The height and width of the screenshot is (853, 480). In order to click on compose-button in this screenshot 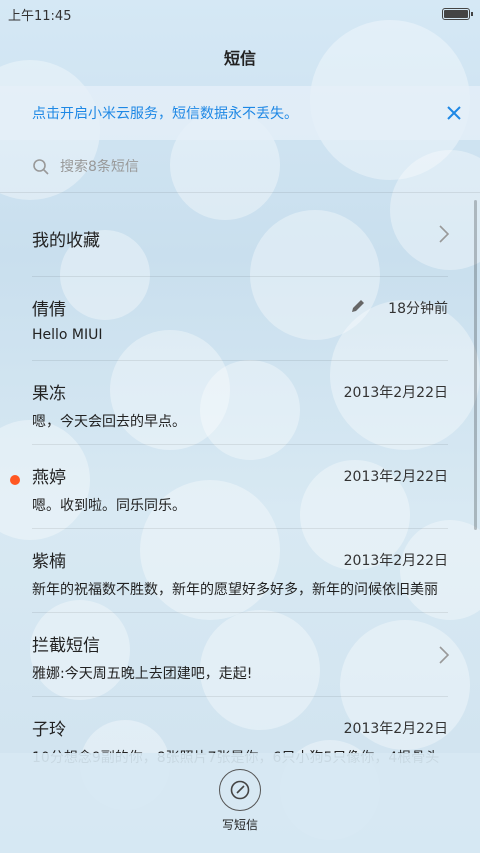, I will do `click(240, 790)`.